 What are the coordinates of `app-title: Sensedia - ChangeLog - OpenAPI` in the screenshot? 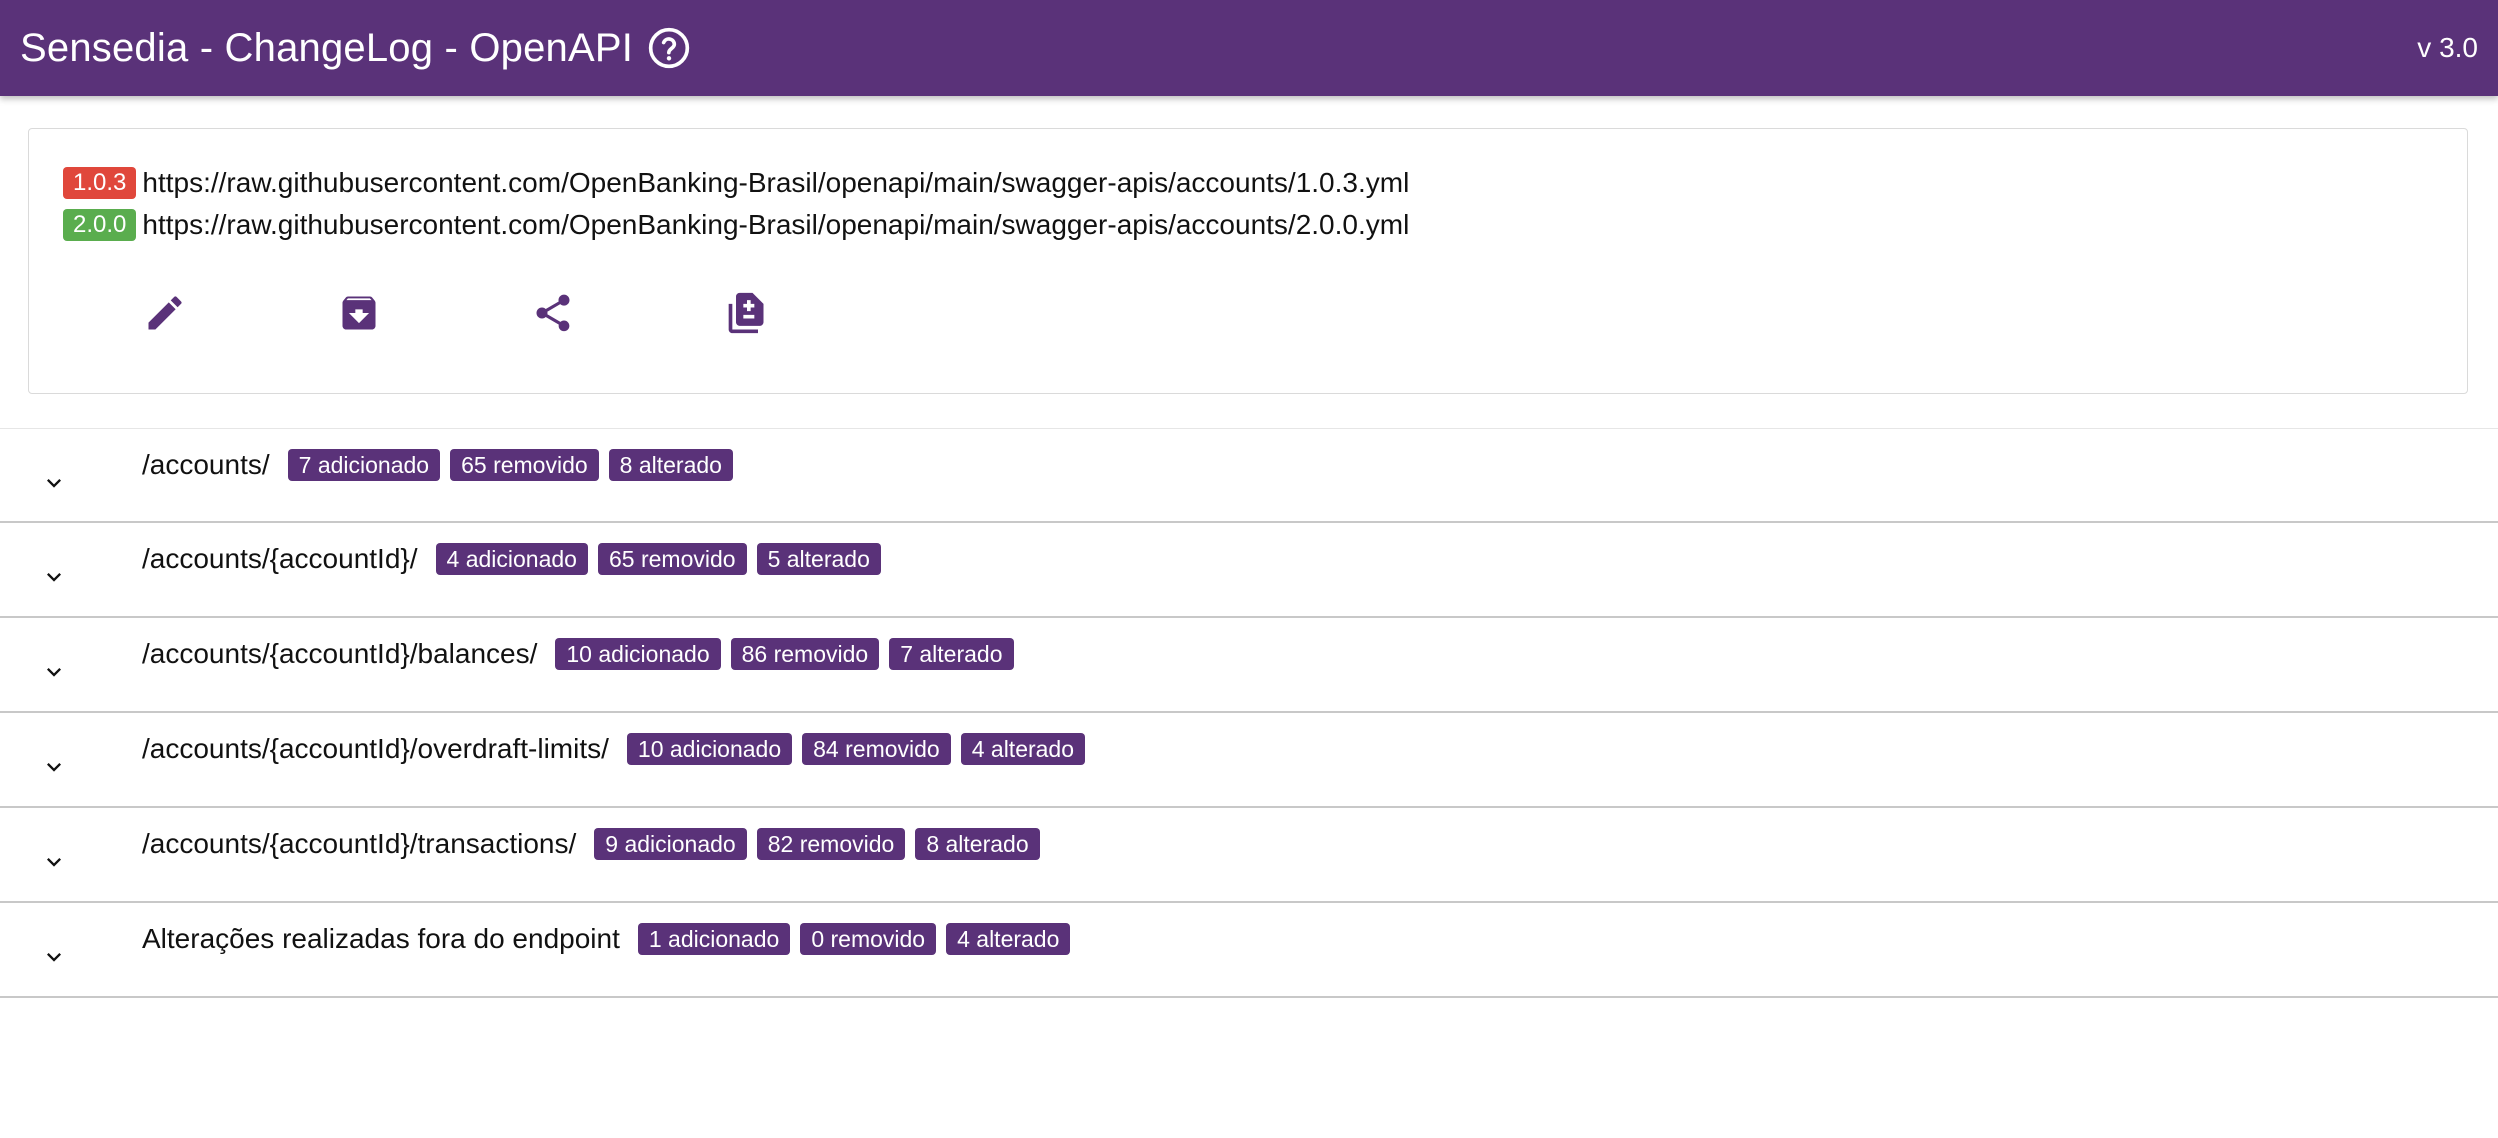 It's located at (327, 47).